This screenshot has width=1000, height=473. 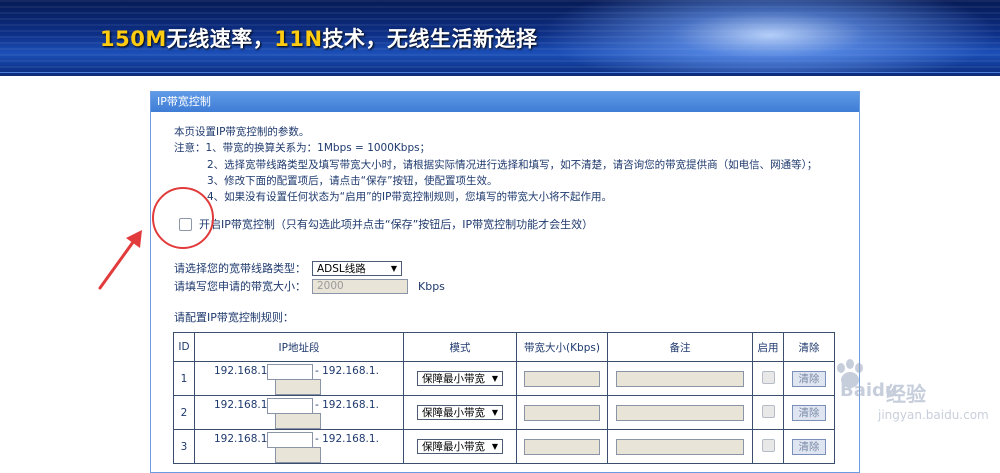 I want to click on table-row: 1 192.168.1. - 192.168.1. 保障最小带宽 ▼ 清除, so click(x=504, y=378).